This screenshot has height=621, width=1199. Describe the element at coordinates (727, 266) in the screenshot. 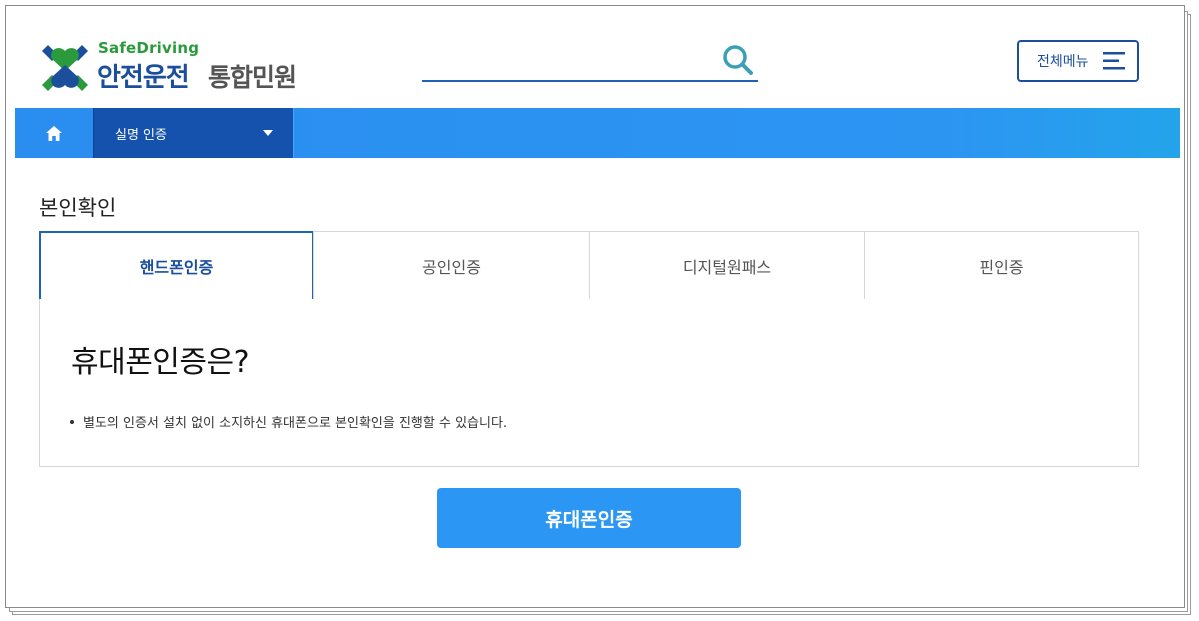

I see `tab-digital-onepass: 디지털원패스` at that location.